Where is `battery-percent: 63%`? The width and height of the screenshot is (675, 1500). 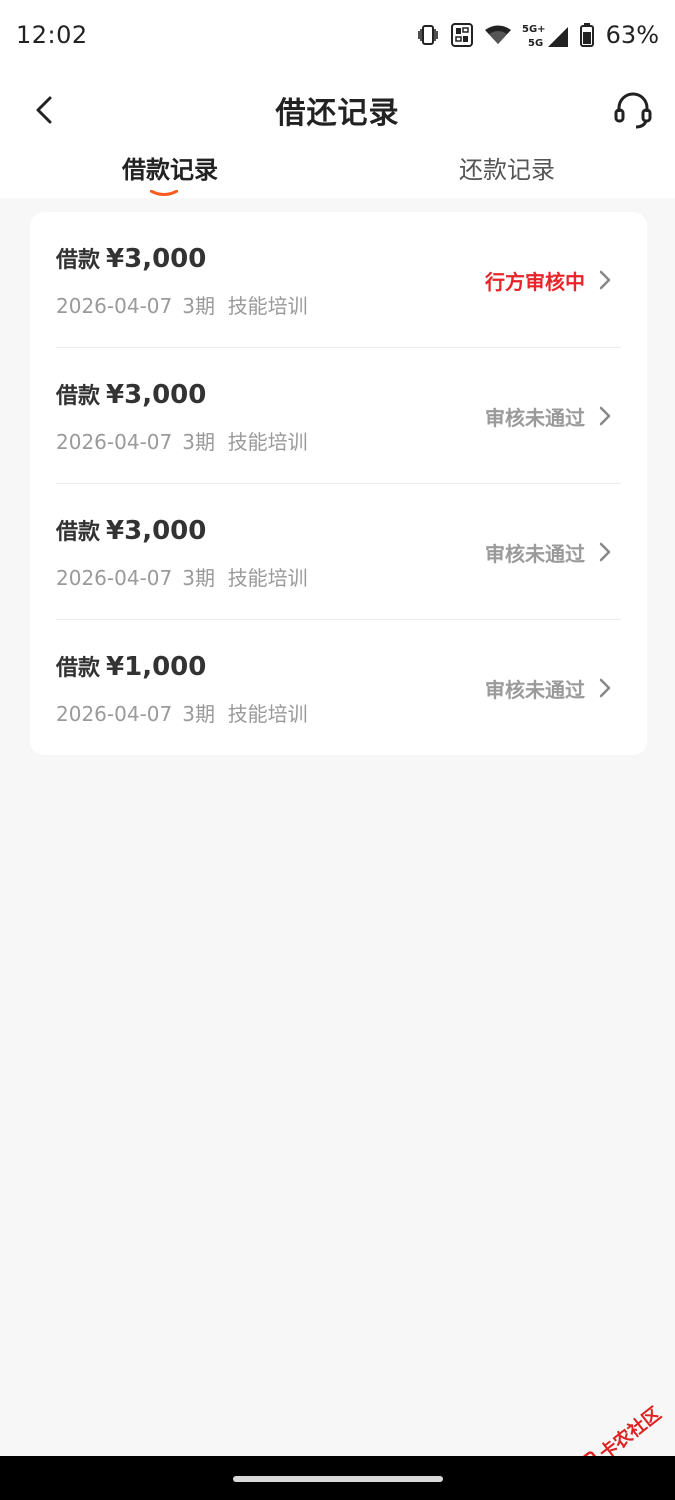
battery-percent: 63% is located at coordinates (632, 35).